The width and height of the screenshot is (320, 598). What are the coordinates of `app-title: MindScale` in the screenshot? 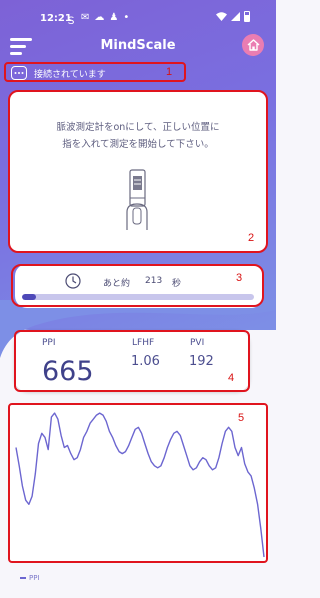 It's located at (138, 45).